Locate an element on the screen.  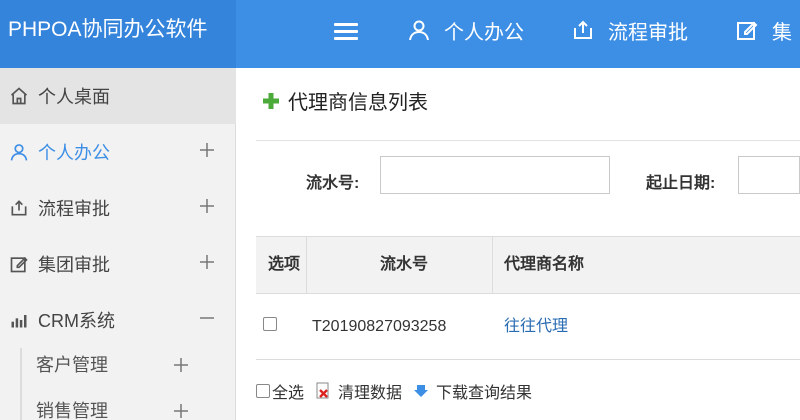
download-results-button: 下载查询结果 is located at coordinates (472, 391).